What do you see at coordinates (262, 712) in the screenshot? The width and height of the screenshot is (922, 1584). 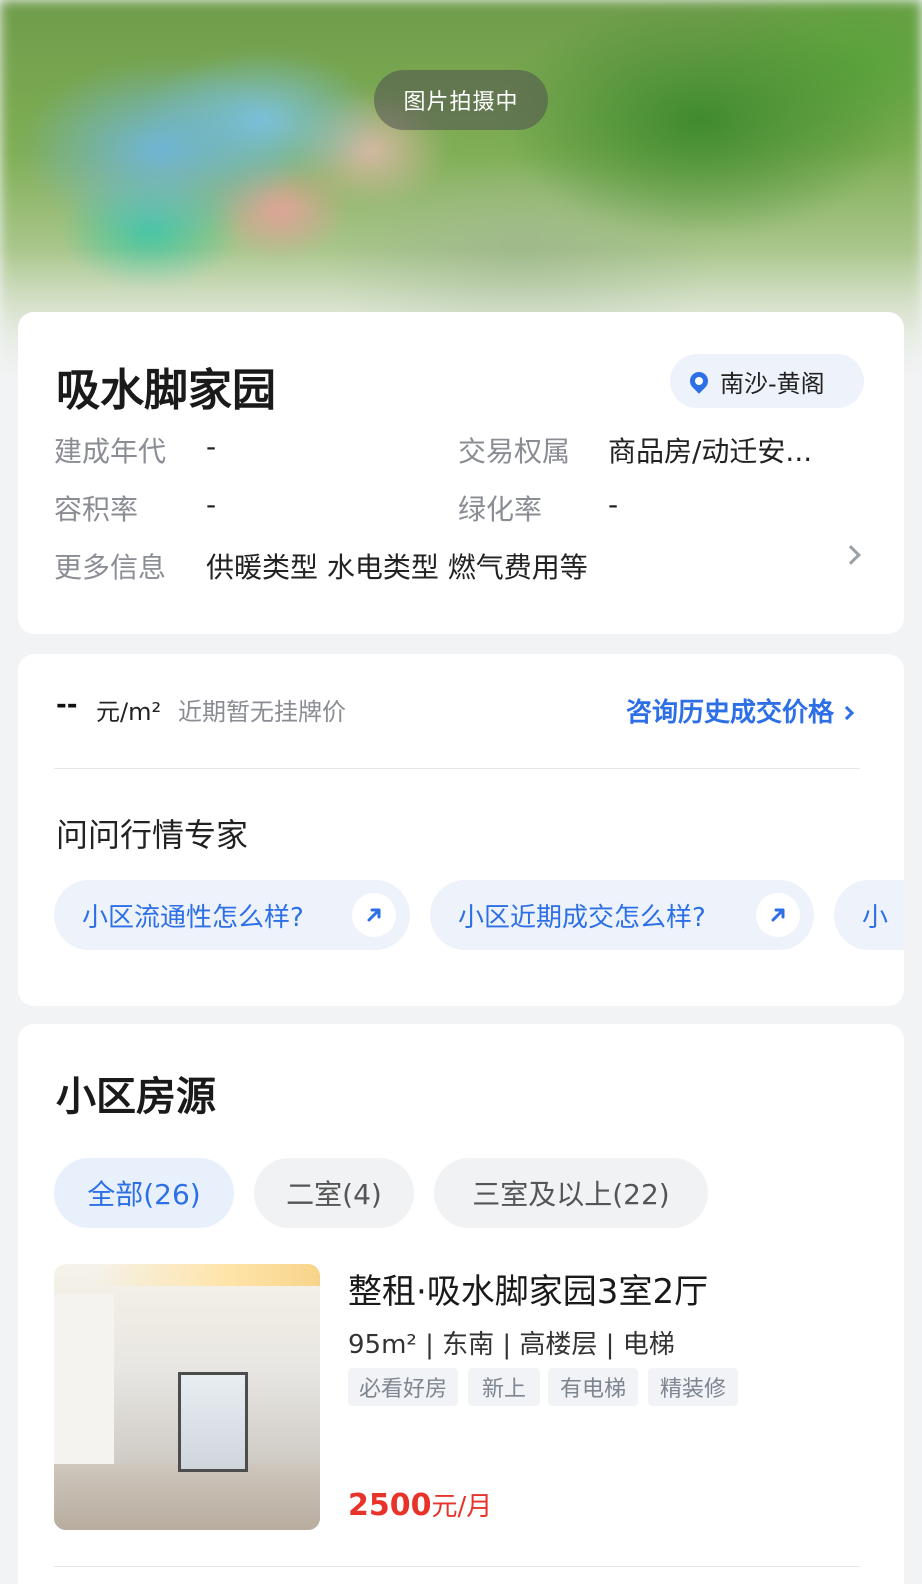 I see `price-note: 近期暂无挂牌价` at bounding box center [262, 712].